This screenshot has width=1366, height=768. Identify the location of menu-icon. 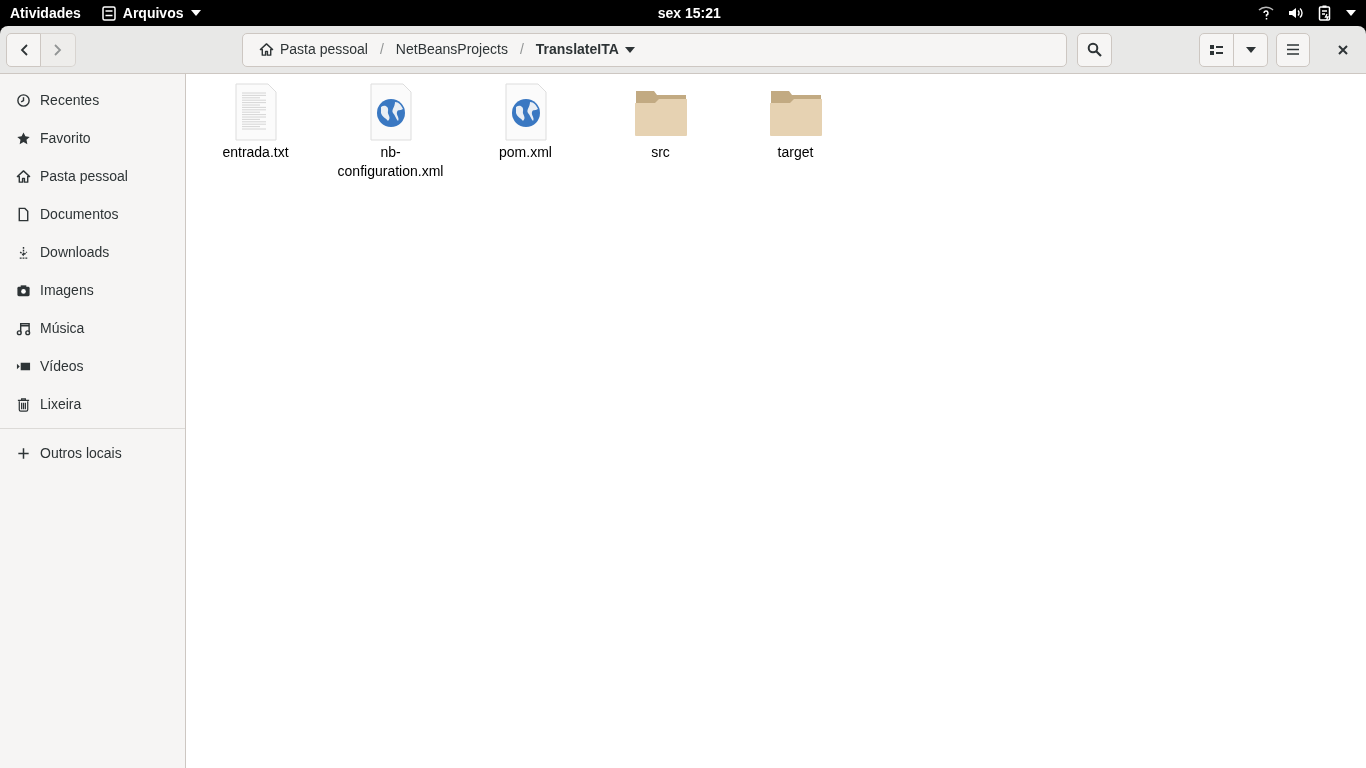
(1293, 49).